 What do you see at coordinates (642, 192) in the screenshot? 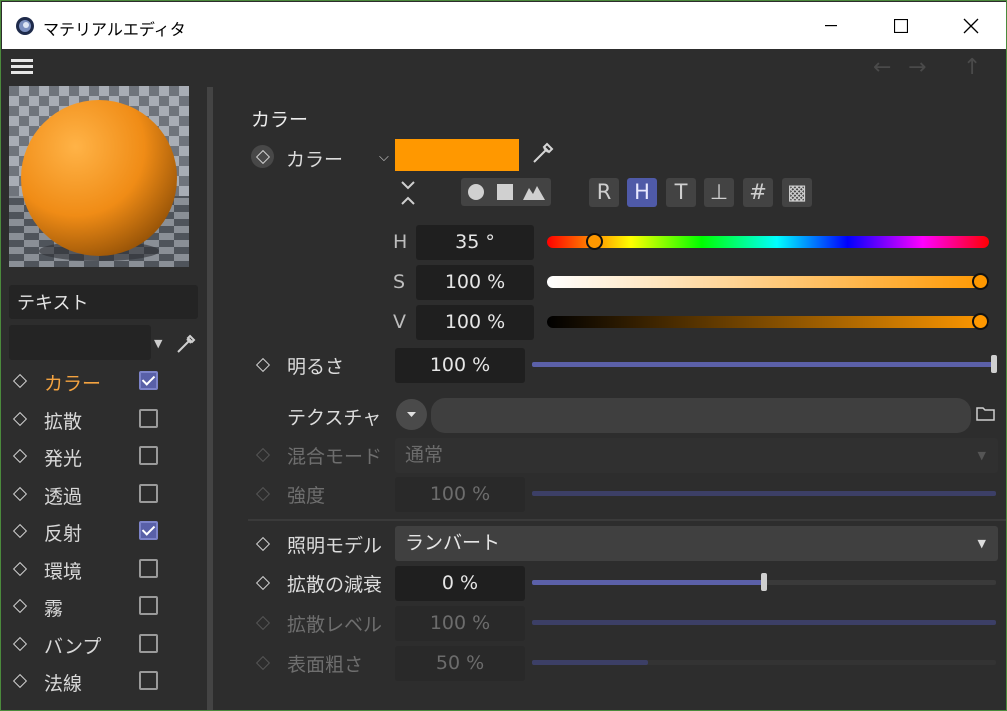
I see `color-mode-button: H` at bounding box center [642, 192].